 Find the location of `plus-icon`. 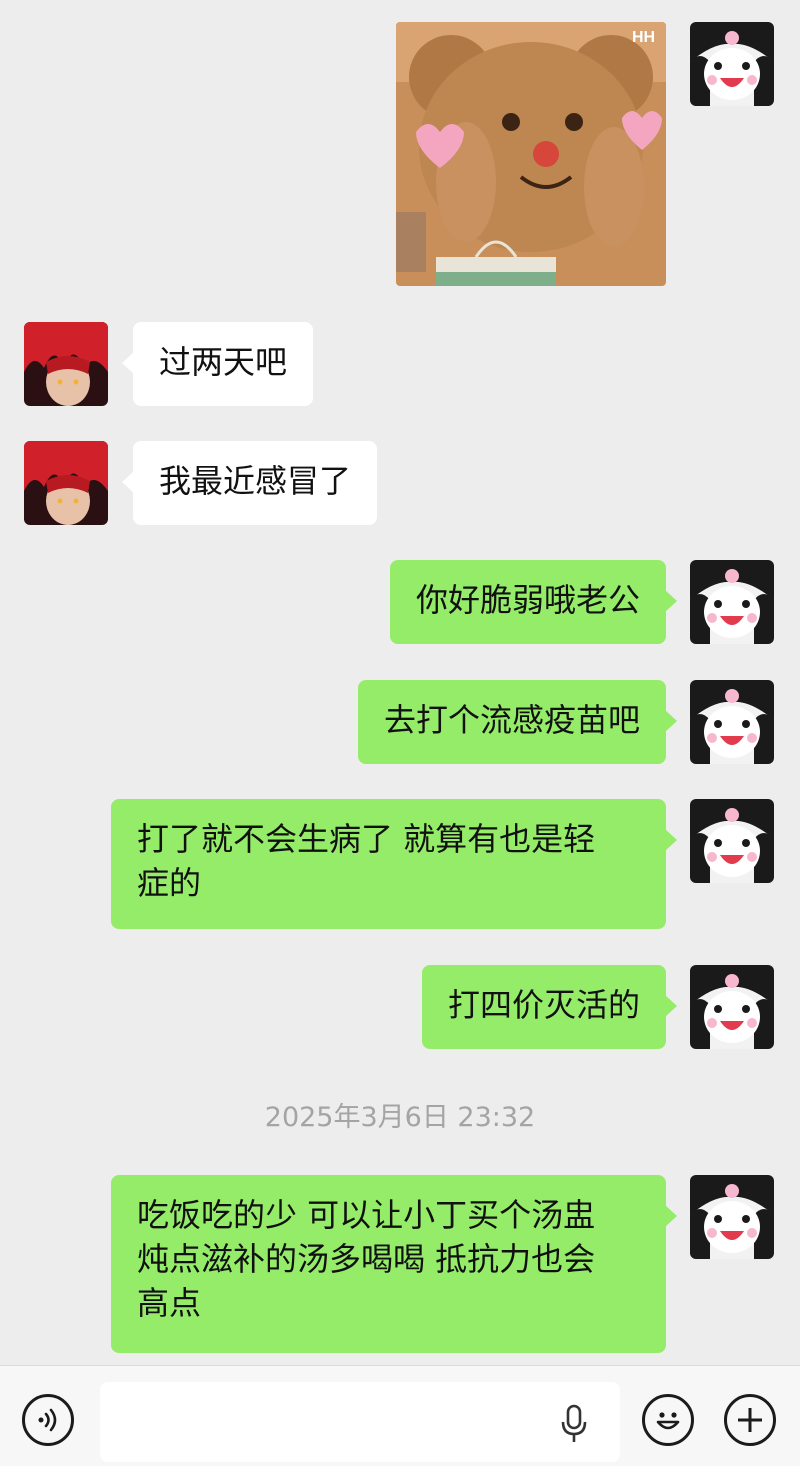

plus-icon is located at coordinates (750, 1420).